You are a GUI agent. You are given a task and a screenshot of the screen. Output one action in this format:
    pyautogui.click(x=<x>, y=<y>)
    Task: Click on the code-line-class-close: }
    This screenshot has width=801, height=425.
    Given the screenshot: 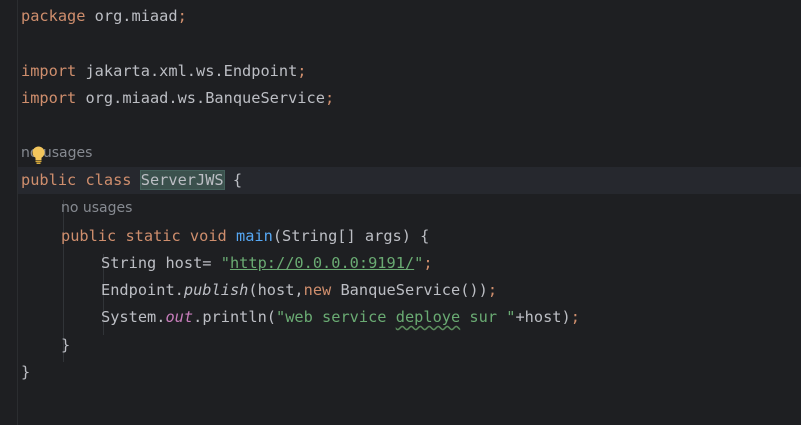 What is the action you would take?
    pyautogui.click(x=25, y=372)
    